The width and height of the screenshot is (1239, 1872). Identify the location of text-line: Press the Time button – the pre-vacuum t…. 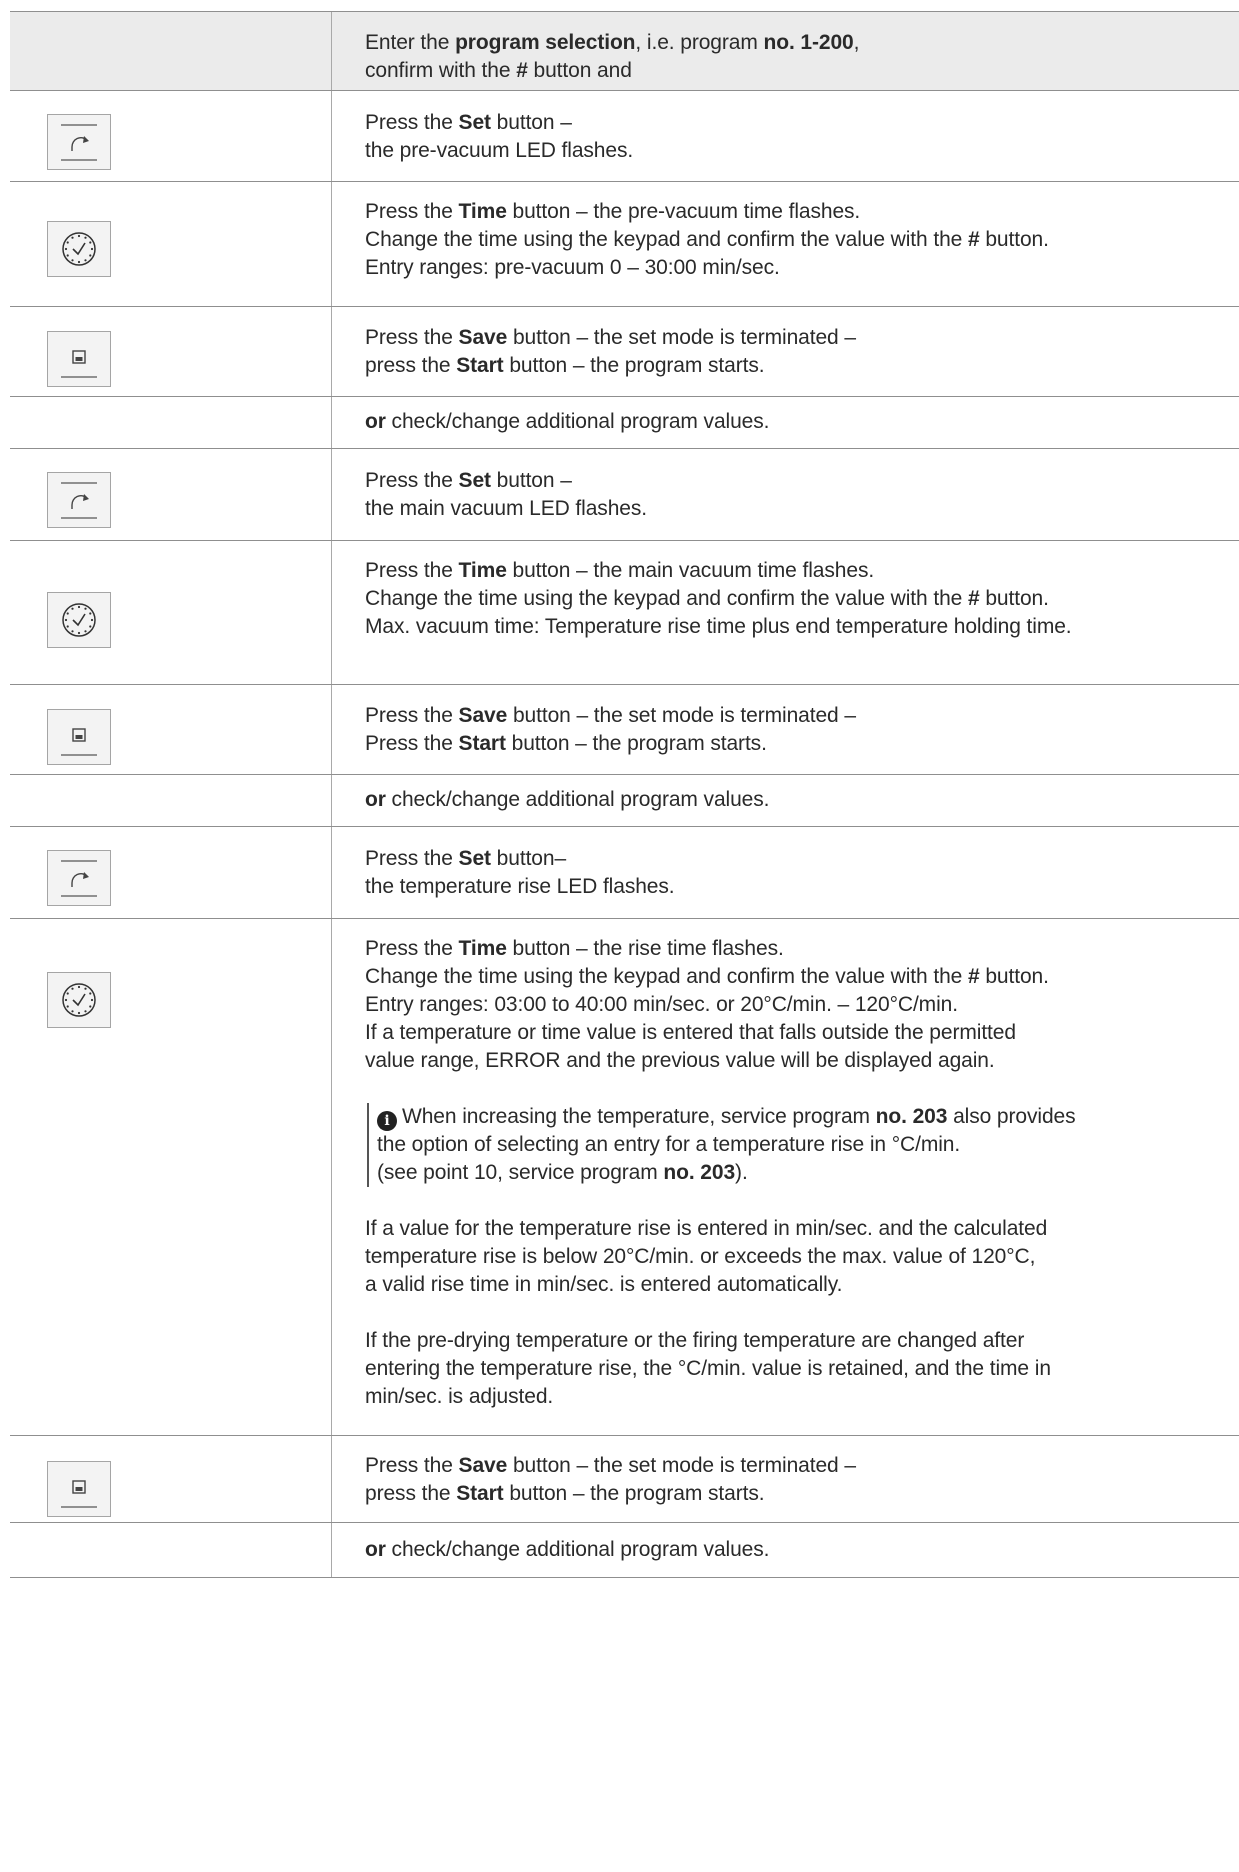
(802, 212).